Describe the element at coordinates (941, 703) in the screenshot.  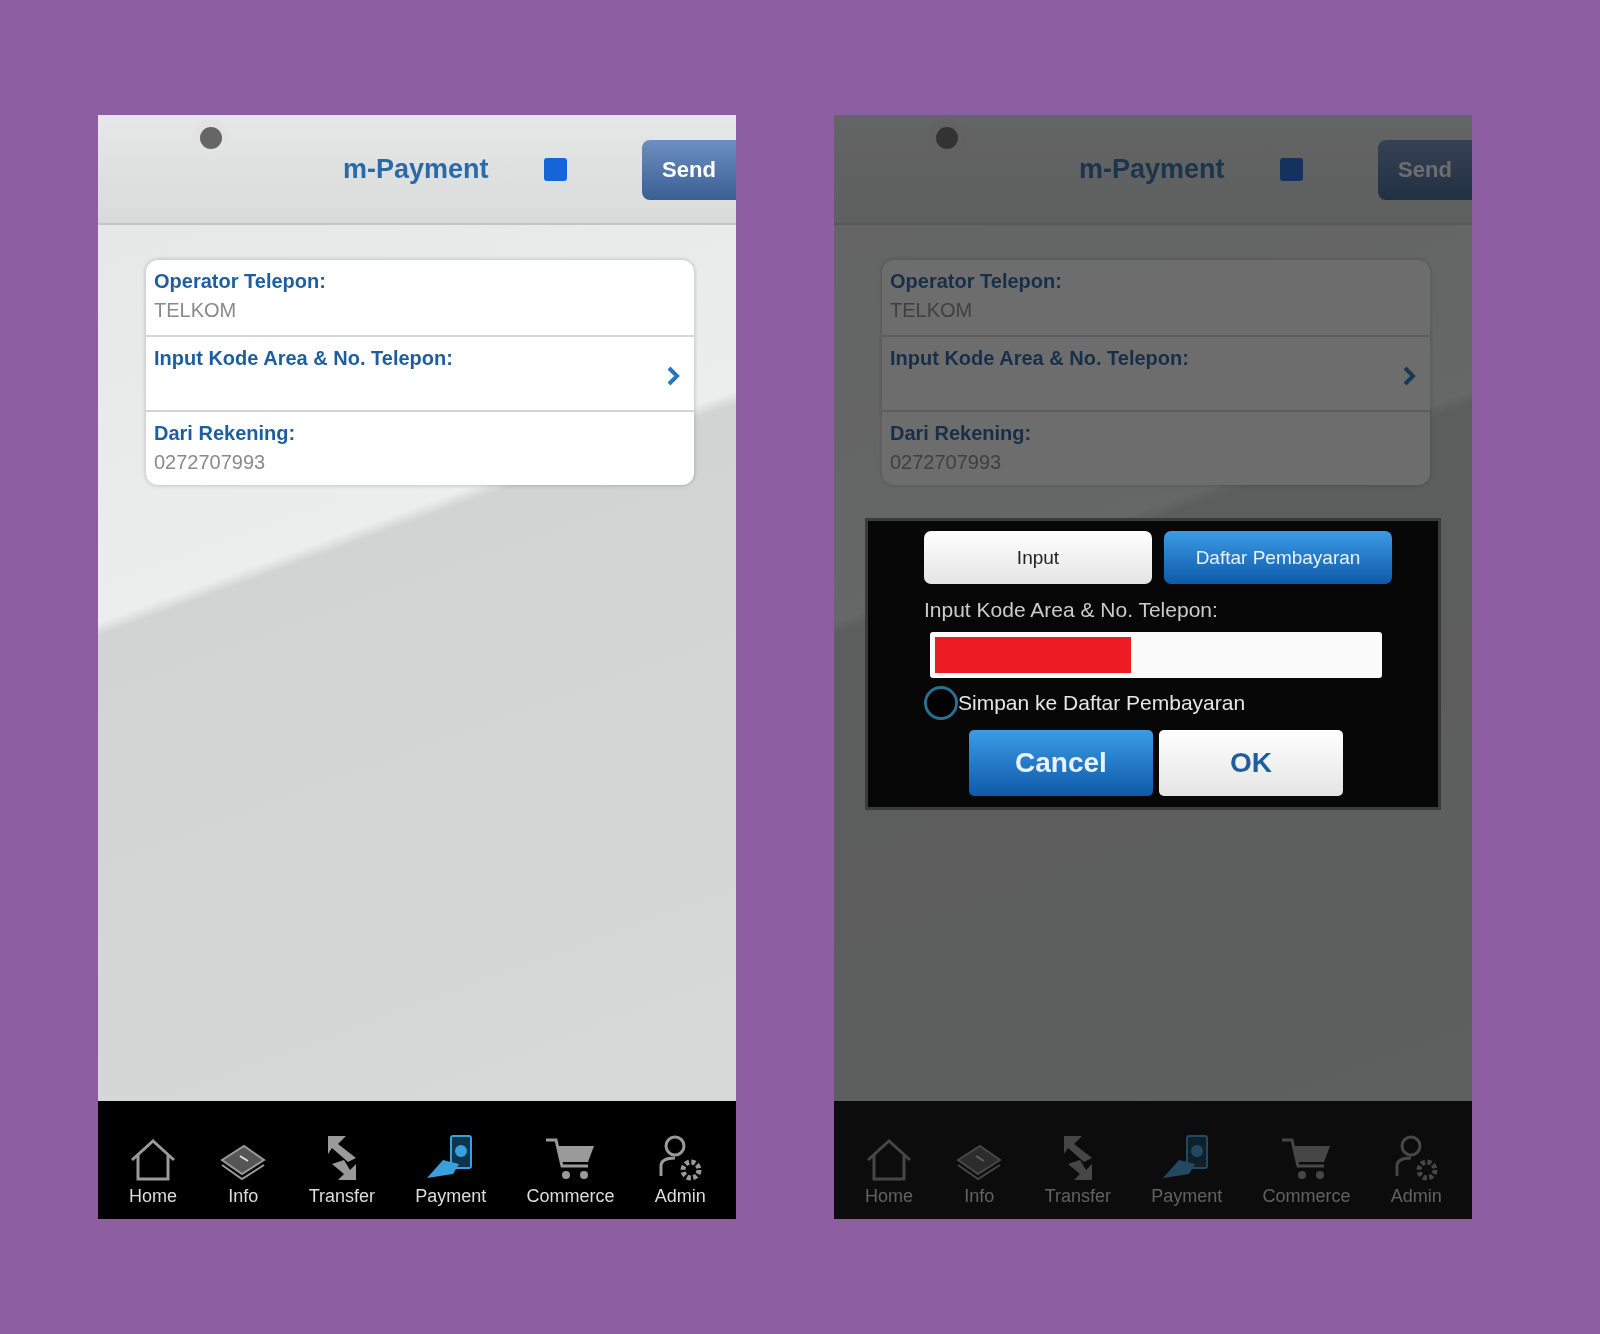
I see `radio-button` at that location.